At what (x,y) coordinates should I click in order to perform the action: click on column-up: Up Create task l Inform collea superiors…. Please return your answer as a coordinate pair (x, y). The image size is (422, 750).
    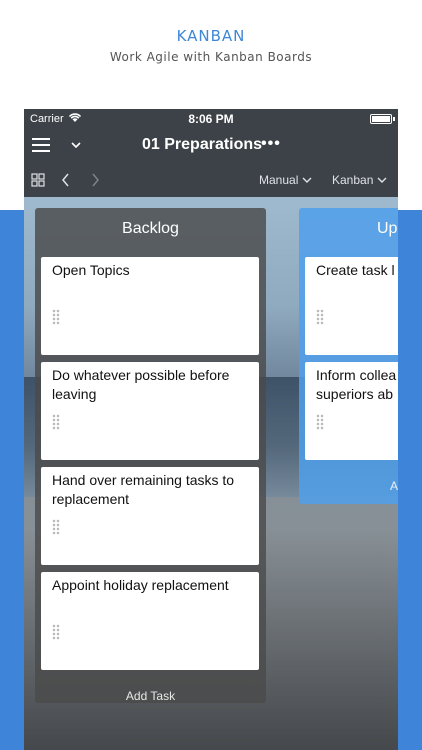
    Looking at the image, I should click on (348, 356).